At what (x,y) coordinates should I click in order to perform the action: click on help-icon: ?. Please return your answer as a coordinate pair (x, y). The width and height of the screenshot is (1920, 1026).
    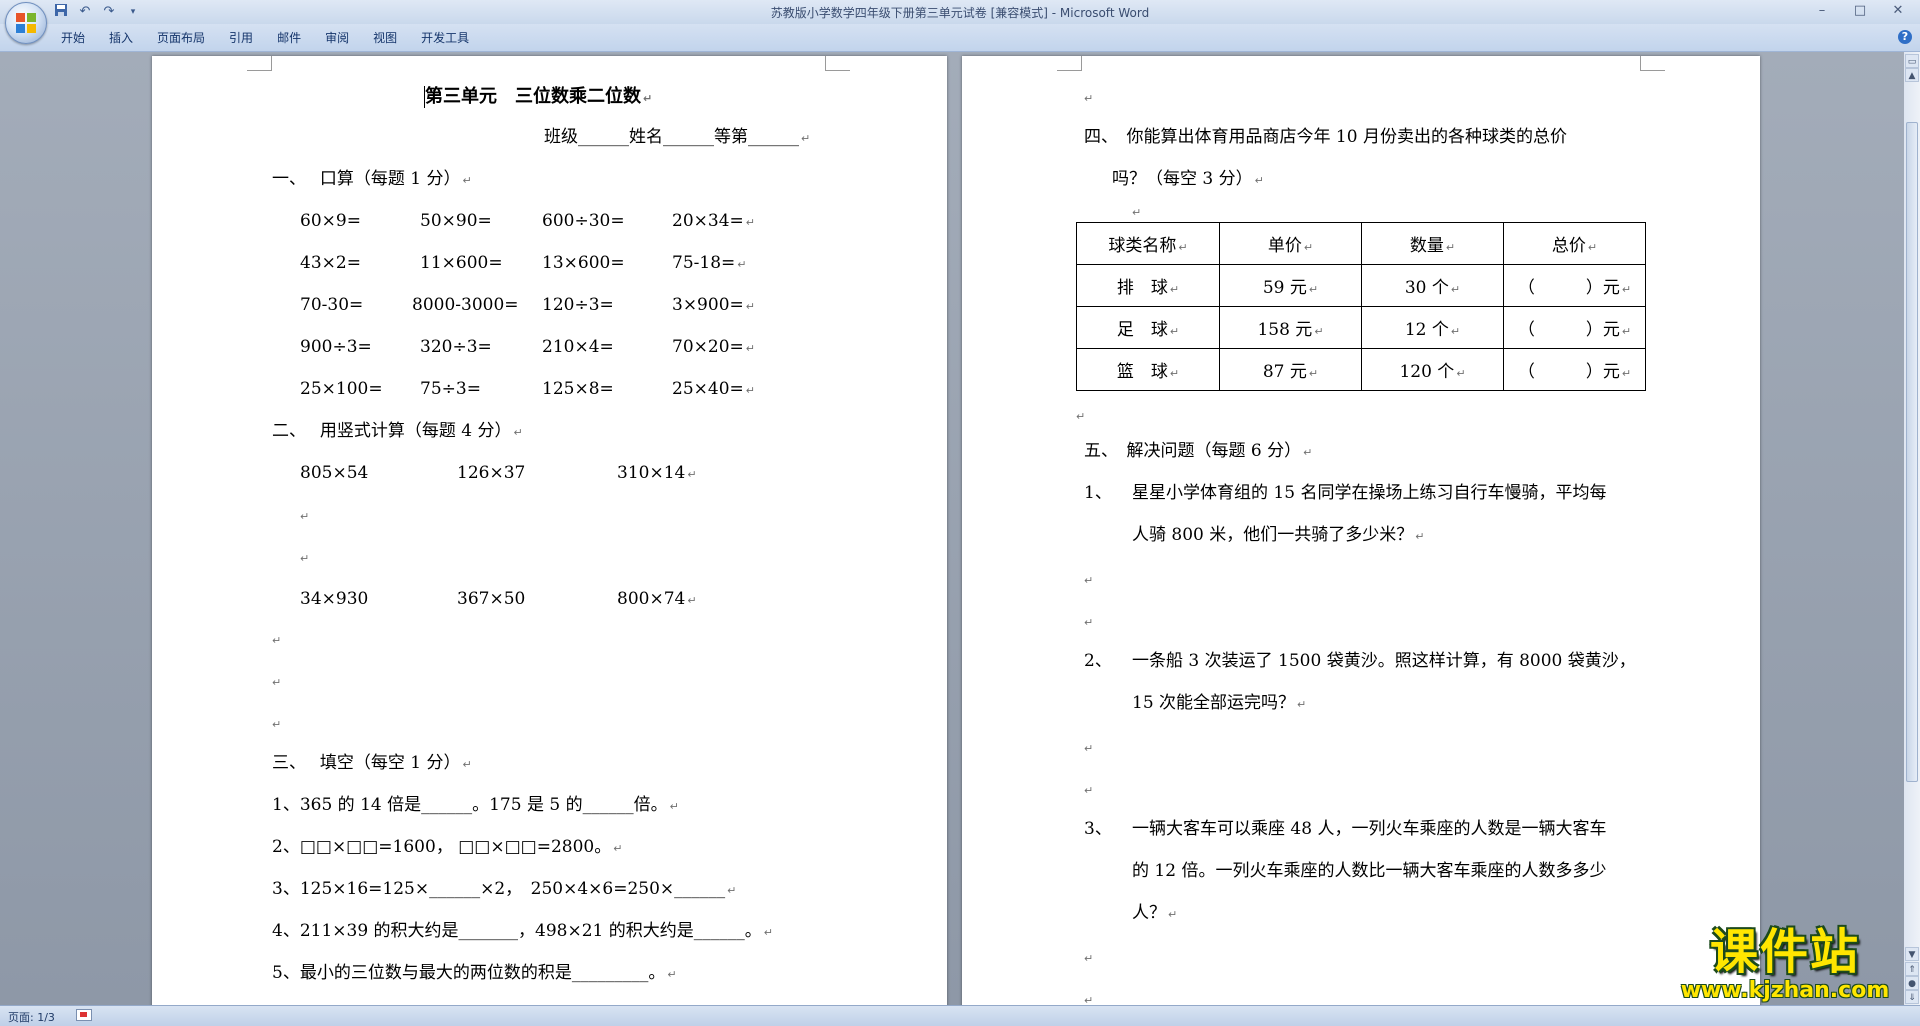
    Looking at the image, I should click on (1905, 37).